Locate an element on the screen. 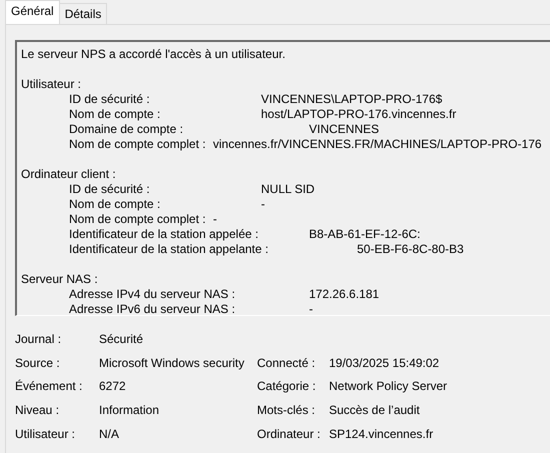 The width and height of the screenshot is (550, 453). property-label: Catégorie : is located at coordinates (287, 386).